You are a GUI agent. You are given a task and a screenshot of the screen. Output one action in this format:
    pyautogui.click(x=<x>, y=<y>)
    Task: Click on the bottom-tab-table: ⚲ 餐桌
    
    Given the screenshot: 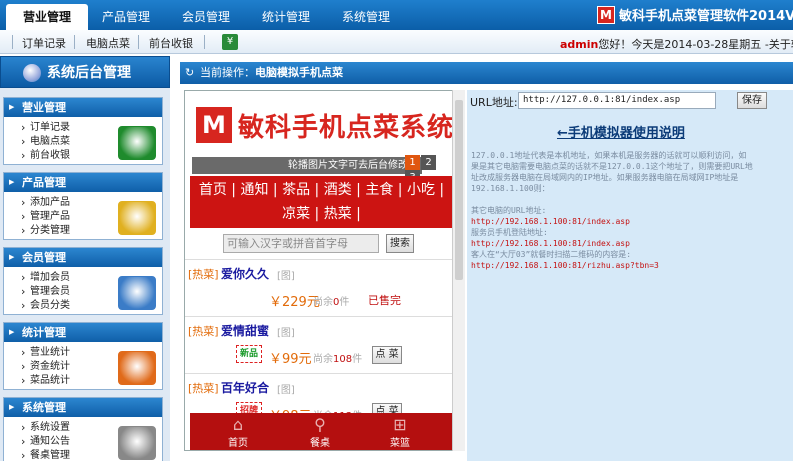 What is the action you would take?
    pyautogui.click(x=320, y=431)
    